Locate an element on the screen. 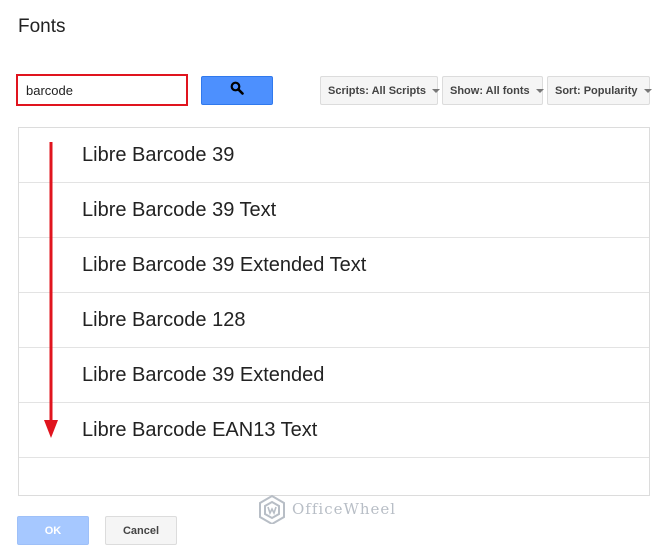 The image size is (662, 552). font-name: Libre Barcode 128 is located at coordinates (164, 319).